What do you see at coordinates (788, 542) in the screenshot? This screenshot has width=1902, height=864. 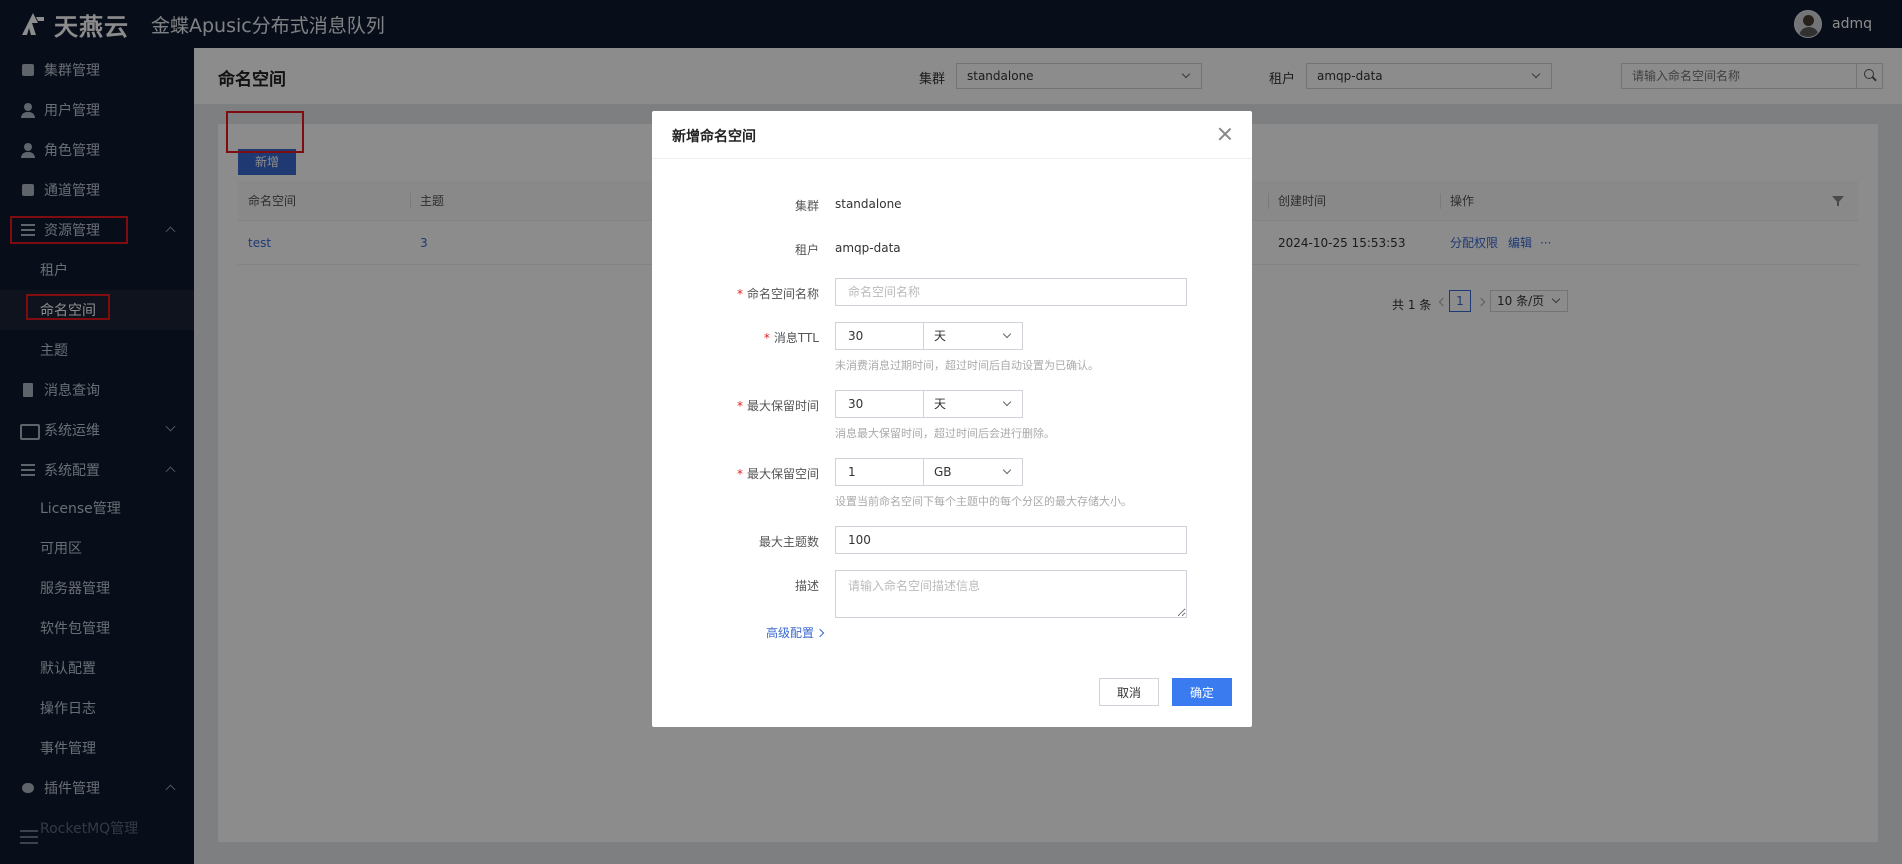 I see `max-topics-label: 最大主题数` at bounding box center [788, 542].